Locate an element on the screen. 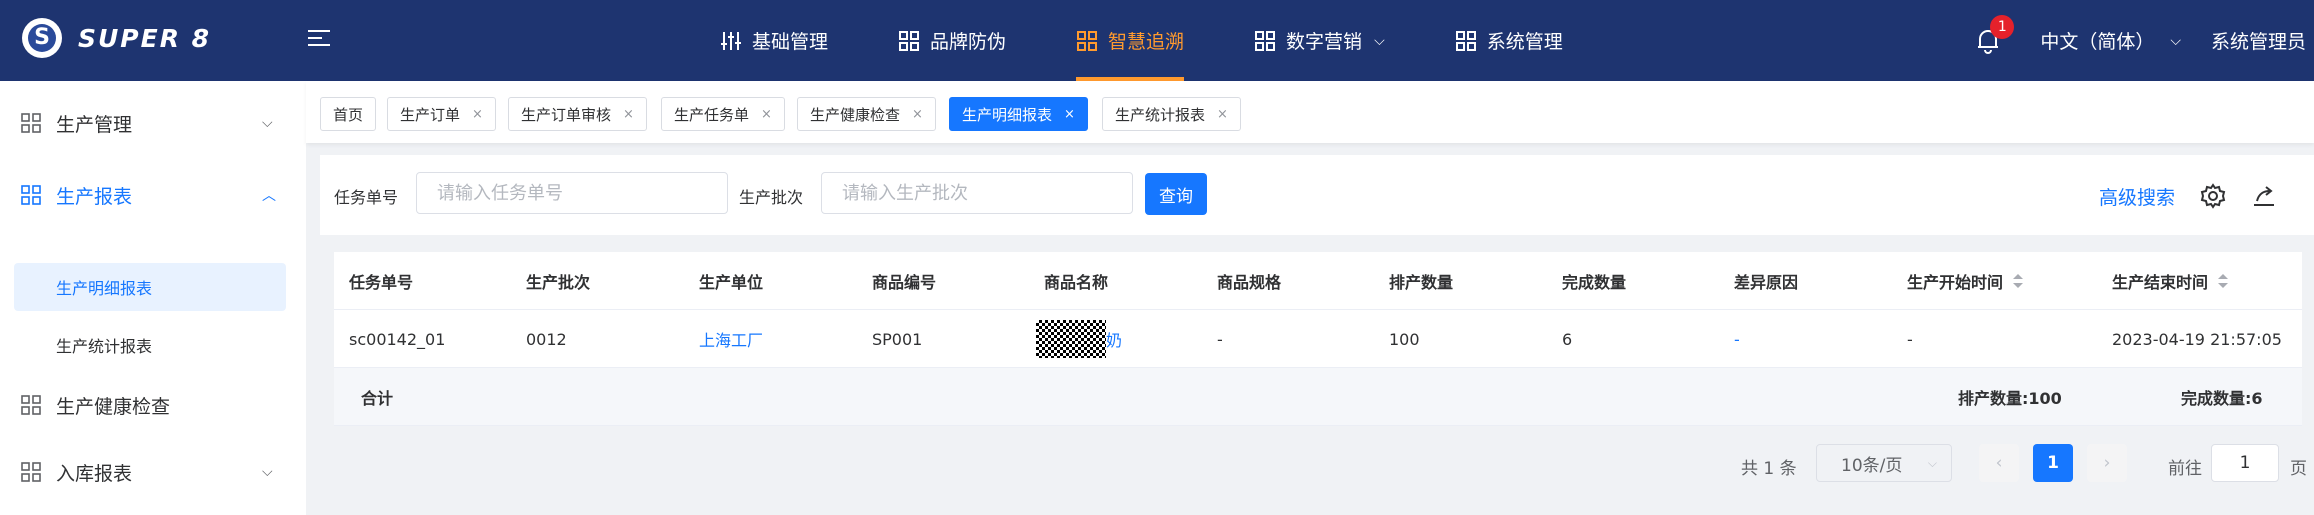 This screenshot has height=515, width=2314. column-header: 商品名称 is located at coordinates (1076, 282).